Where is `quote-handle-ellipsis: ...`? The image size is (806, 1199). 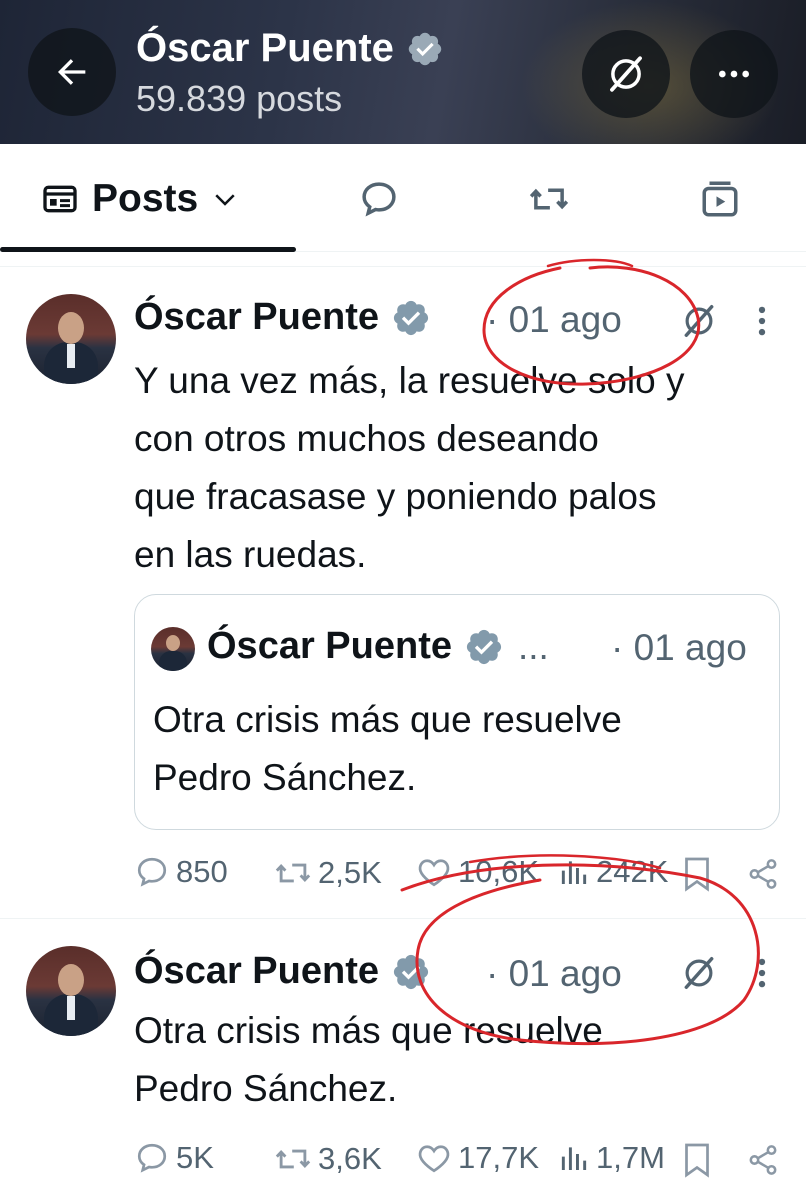
quote-handle-ellipsis: ... is located at coordinates (533, 646).